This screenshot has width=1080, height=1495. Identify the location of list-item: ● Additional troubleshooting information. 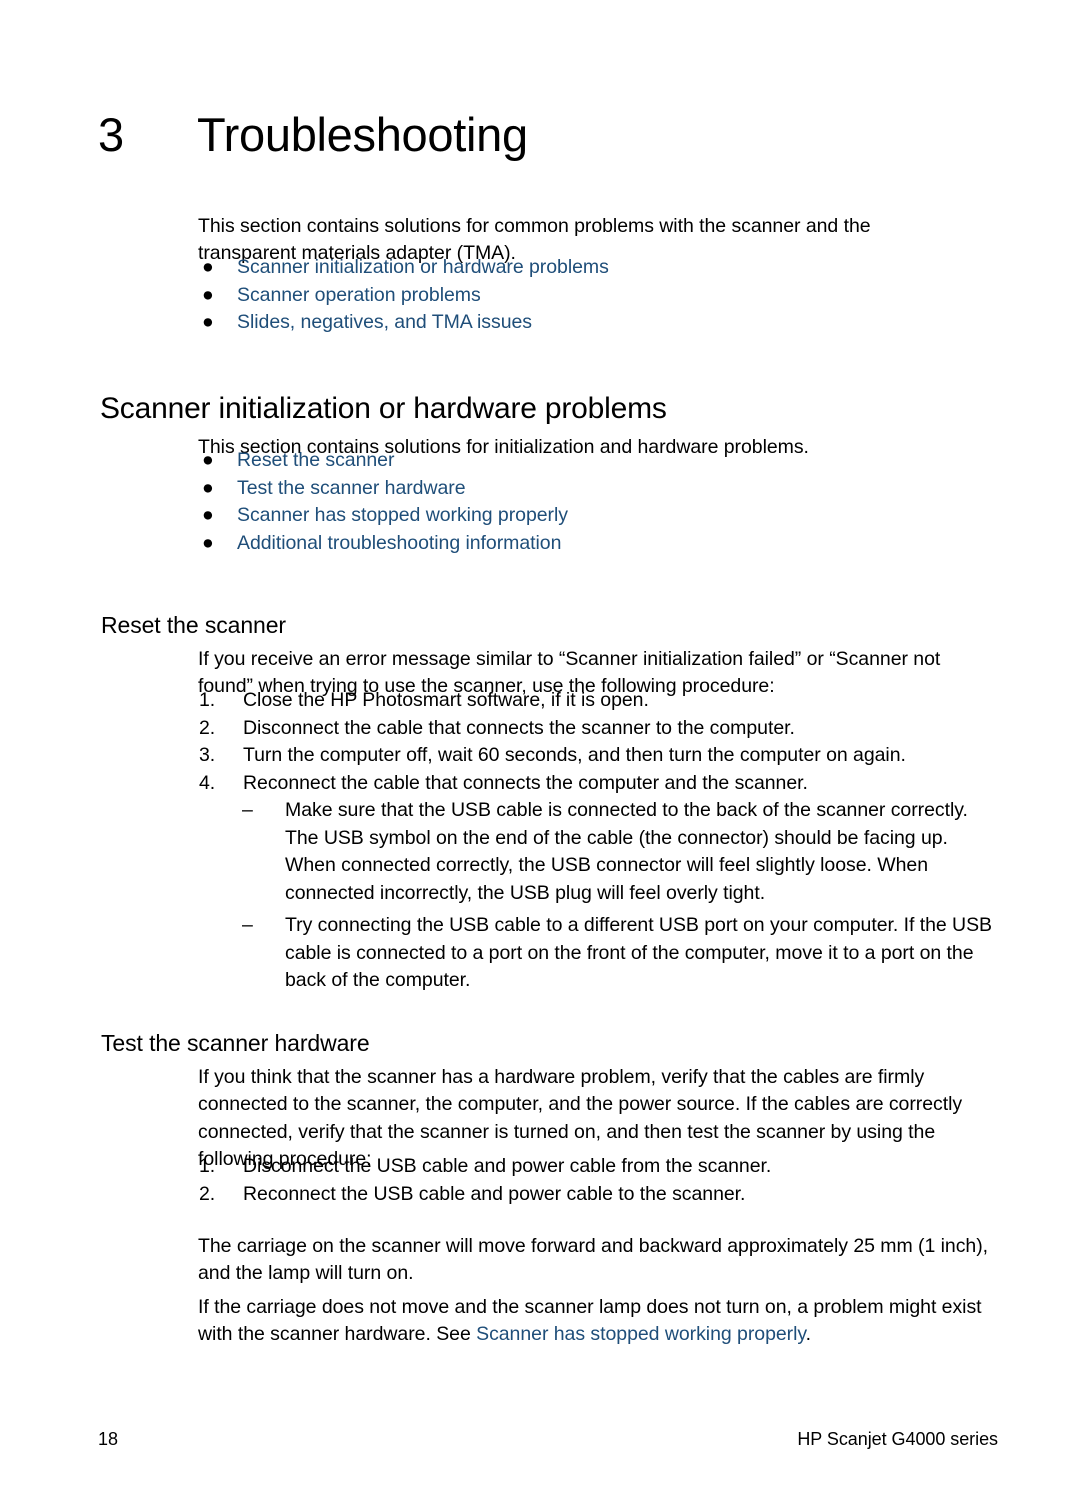
(578, 544).